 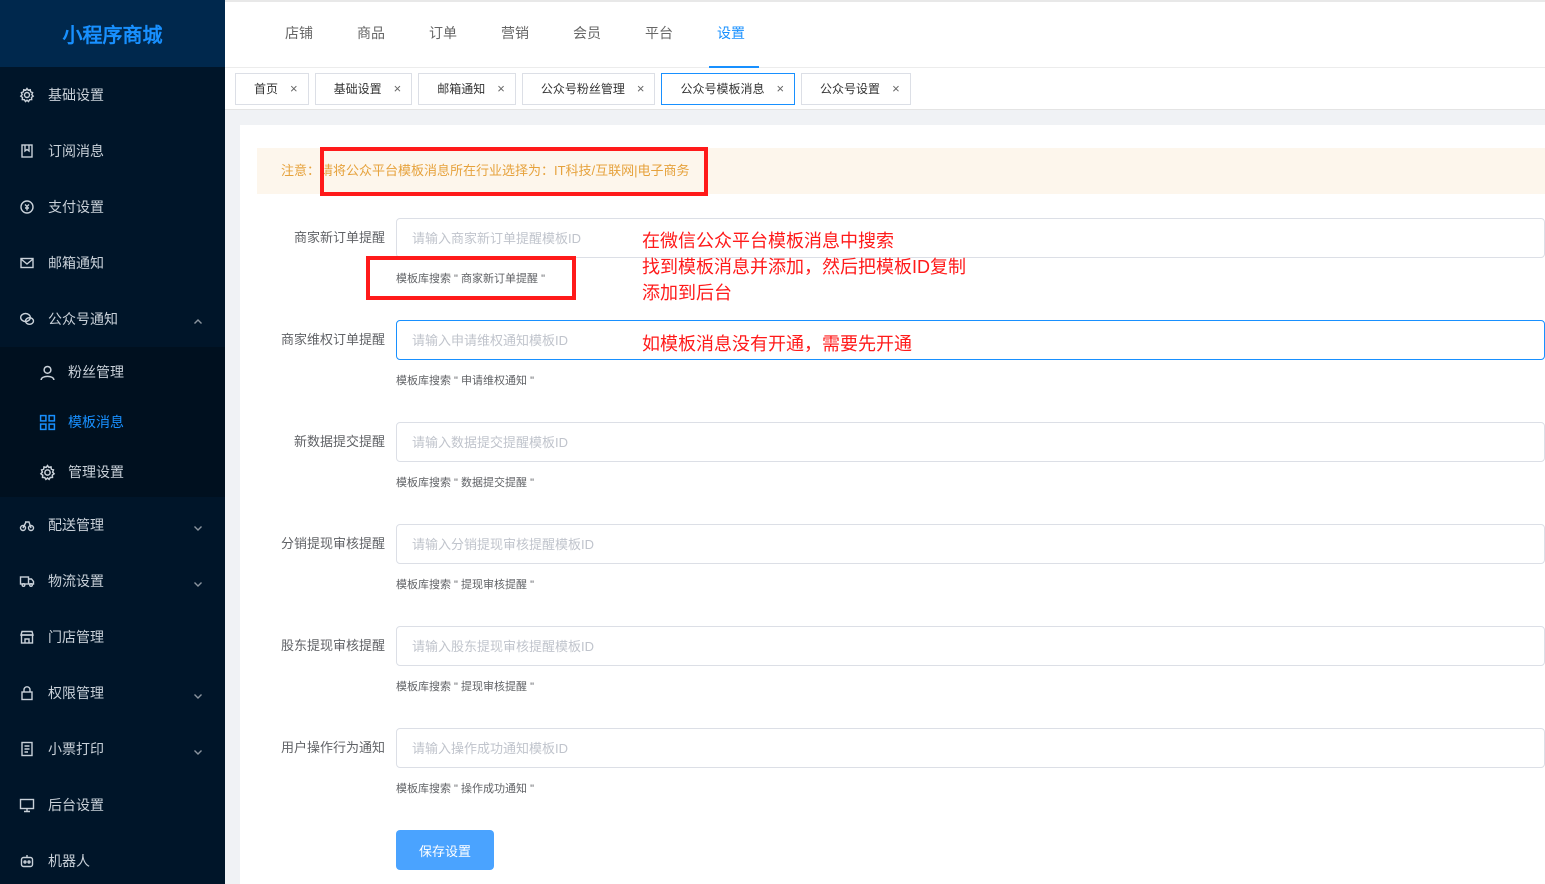 I want to click on sidebar-item-label: 配送管理, so click(x=76, y=525).